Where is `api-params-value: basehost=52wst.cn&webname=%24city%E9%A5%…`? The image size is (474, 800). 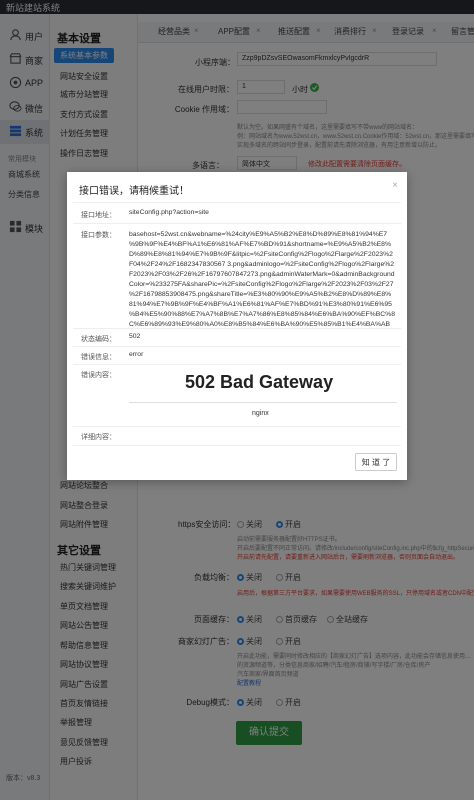 api-params-value: basehost=52wst.cn&webname=%24city%E9%A5%… is located at coordinates (262, 279).